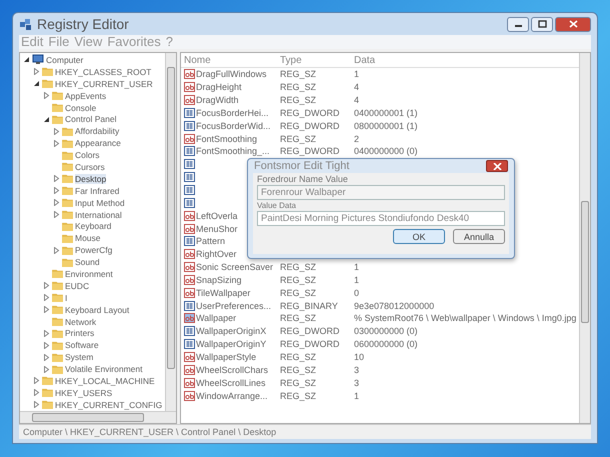 This screenshot has height=457, width=610. Describe the element at coordinates (386, 113) in the screenshot. I see `value-data: 0400000001 (1)` at that location.